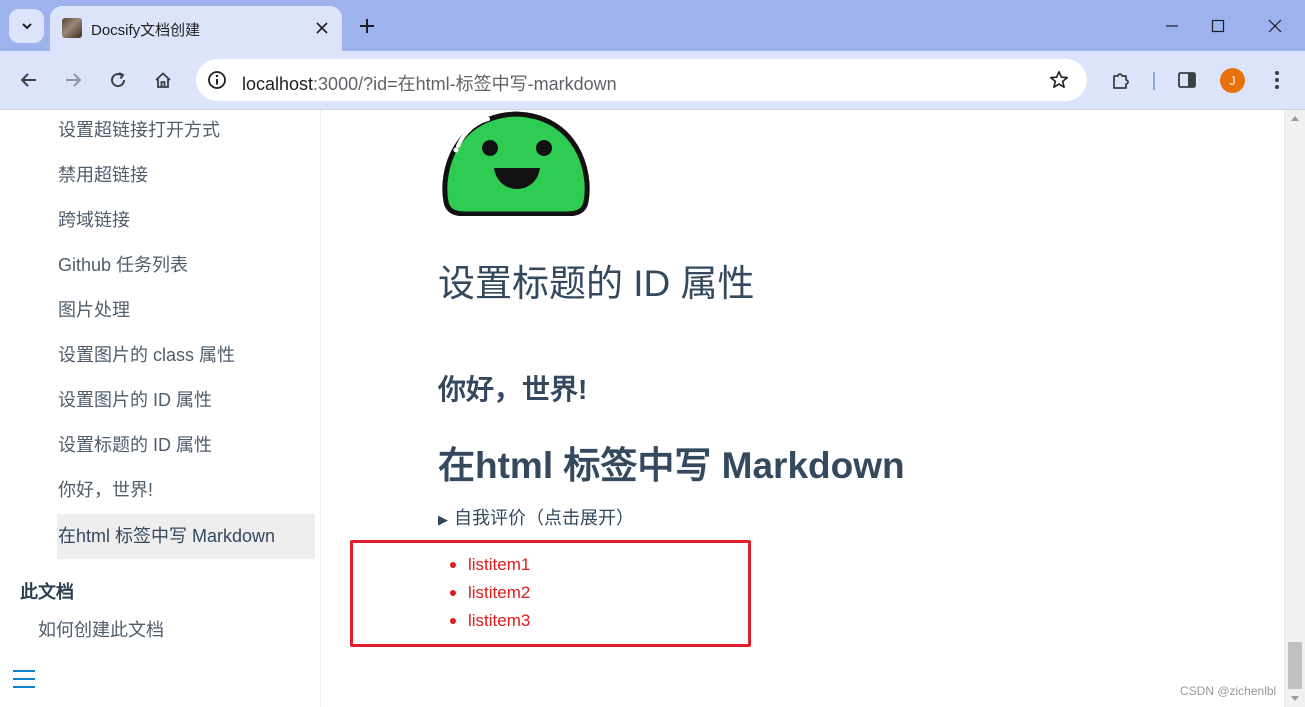  What do you see at coordinates (465, 84) in the screenshot?
I see `url-path: :3000/?id=在html-标签中写-markdown` at bounding box center [465, 84].